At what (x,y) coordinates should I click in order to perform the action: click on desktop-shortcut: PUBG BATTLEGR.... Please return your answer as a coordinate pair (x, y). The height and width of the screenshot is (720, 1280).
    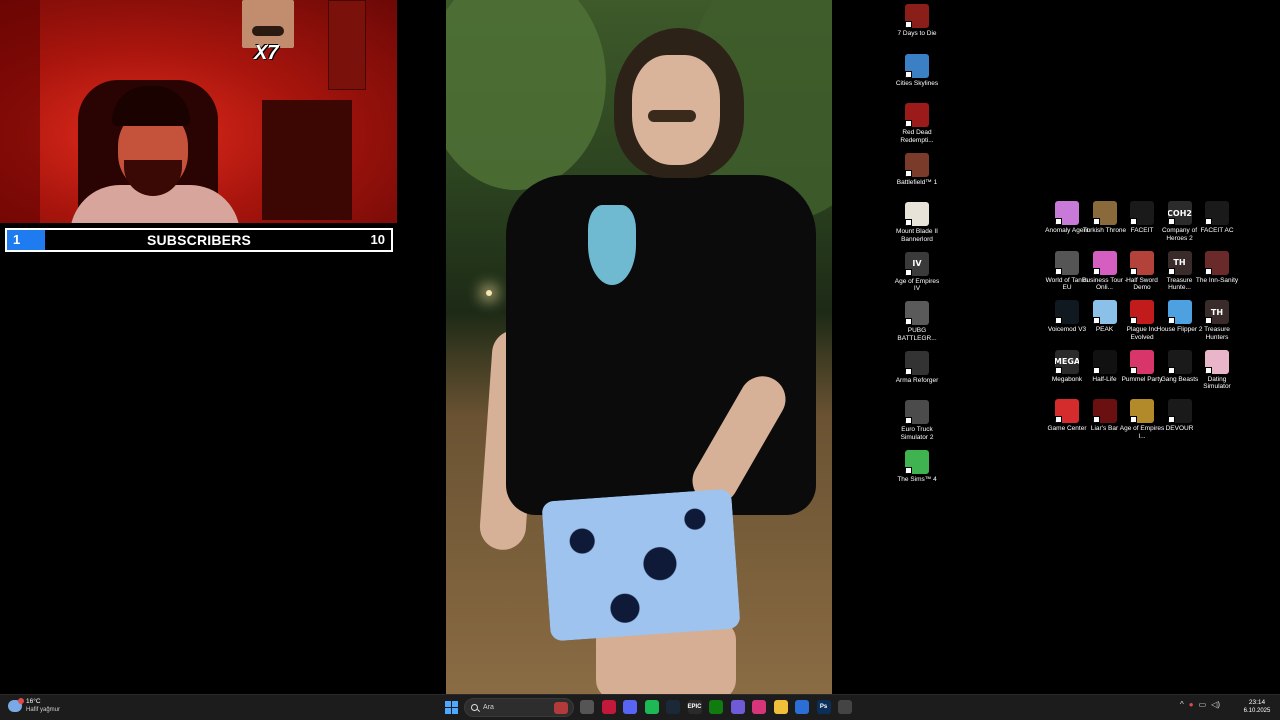
    Looking at the image, I should click on (917, 321).